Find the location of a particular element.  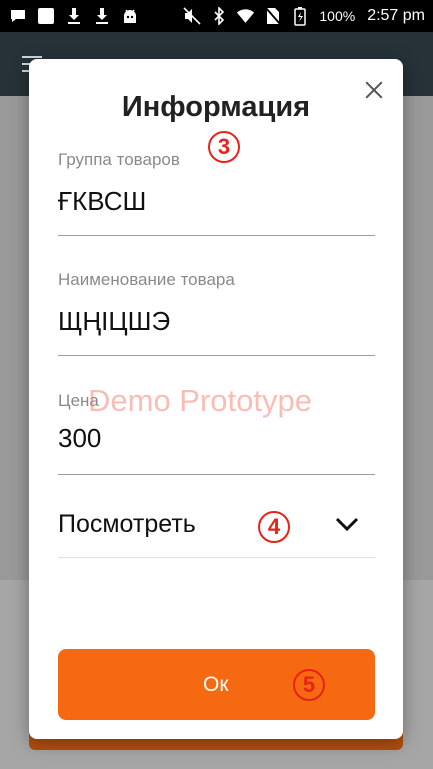

field-product-group: Группа товаров ҒКВСШ is located at coordinates (216, 193).